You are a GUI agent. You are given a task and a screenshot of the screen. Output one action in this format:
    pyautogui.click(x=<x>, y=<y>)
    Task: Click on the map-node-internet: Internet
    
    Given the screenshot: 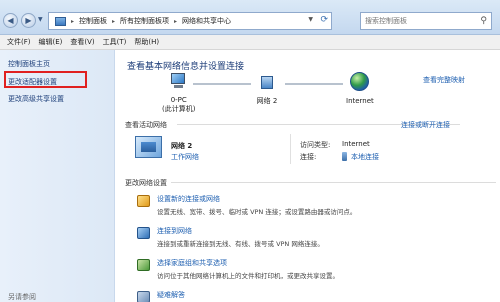 What is the action you would take?
    pyautogui.click(x=360, y=89)
    